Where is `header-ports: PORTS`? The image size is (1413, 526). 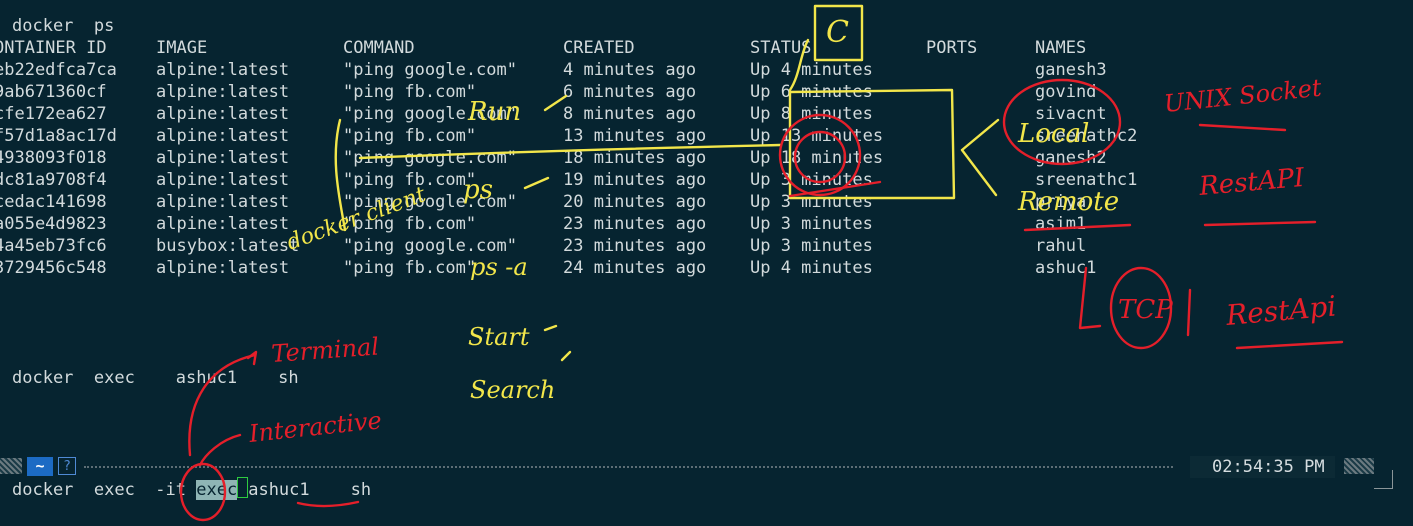
header-ports: PORTS is located at coordinates (952, 48).